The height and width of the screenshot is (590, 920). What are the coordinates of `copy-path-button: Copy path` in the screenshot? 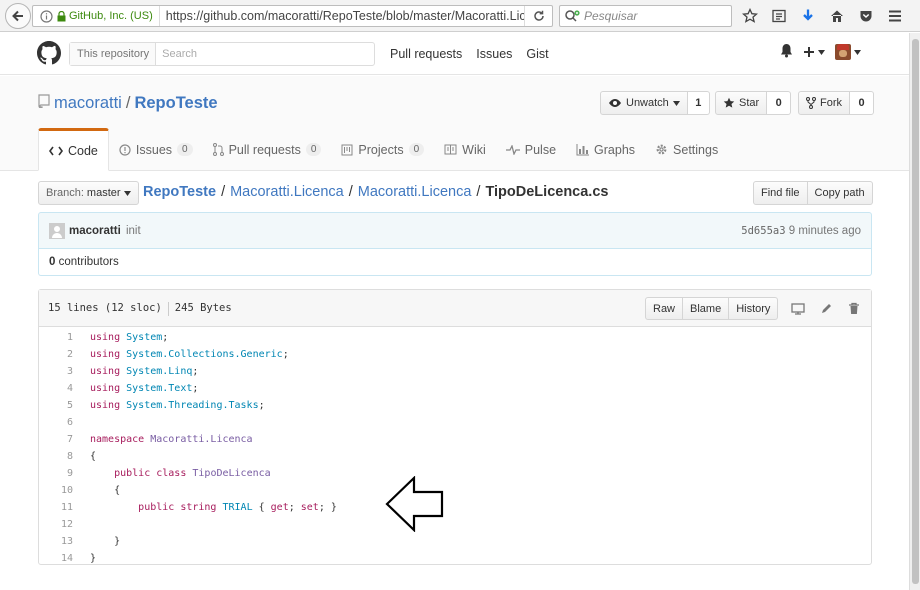 It's located at (840, 193).